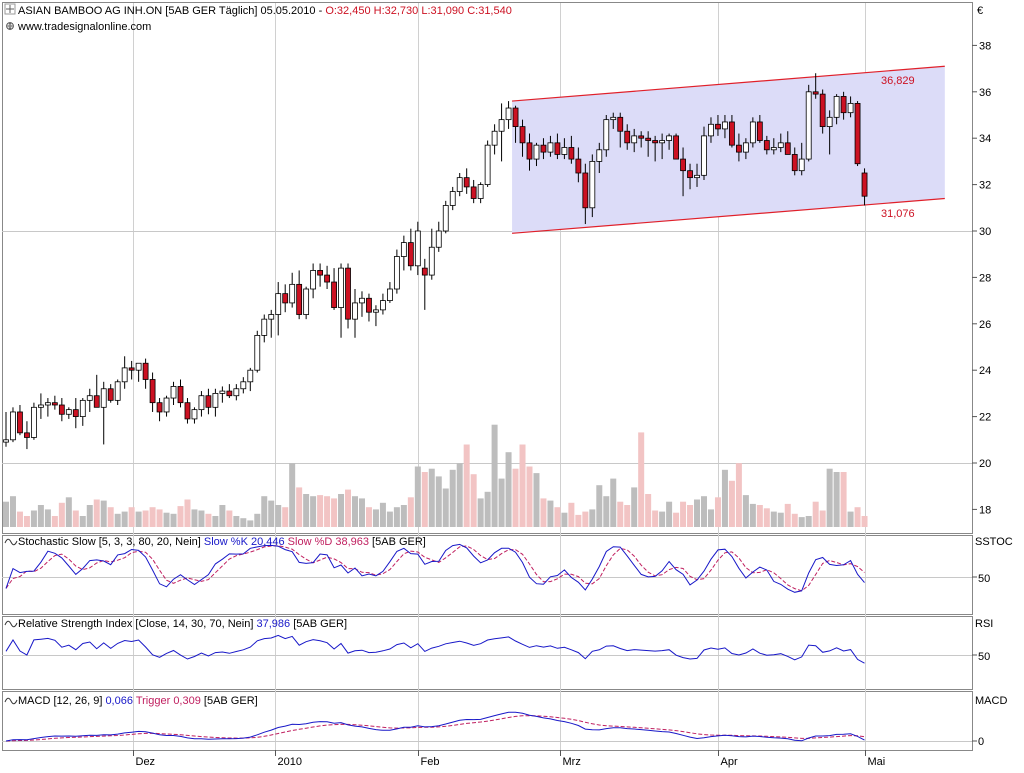  Describe the element at coordinates (430, 762) in the screenshot. I see `x-tick-label: Feb` at that location.